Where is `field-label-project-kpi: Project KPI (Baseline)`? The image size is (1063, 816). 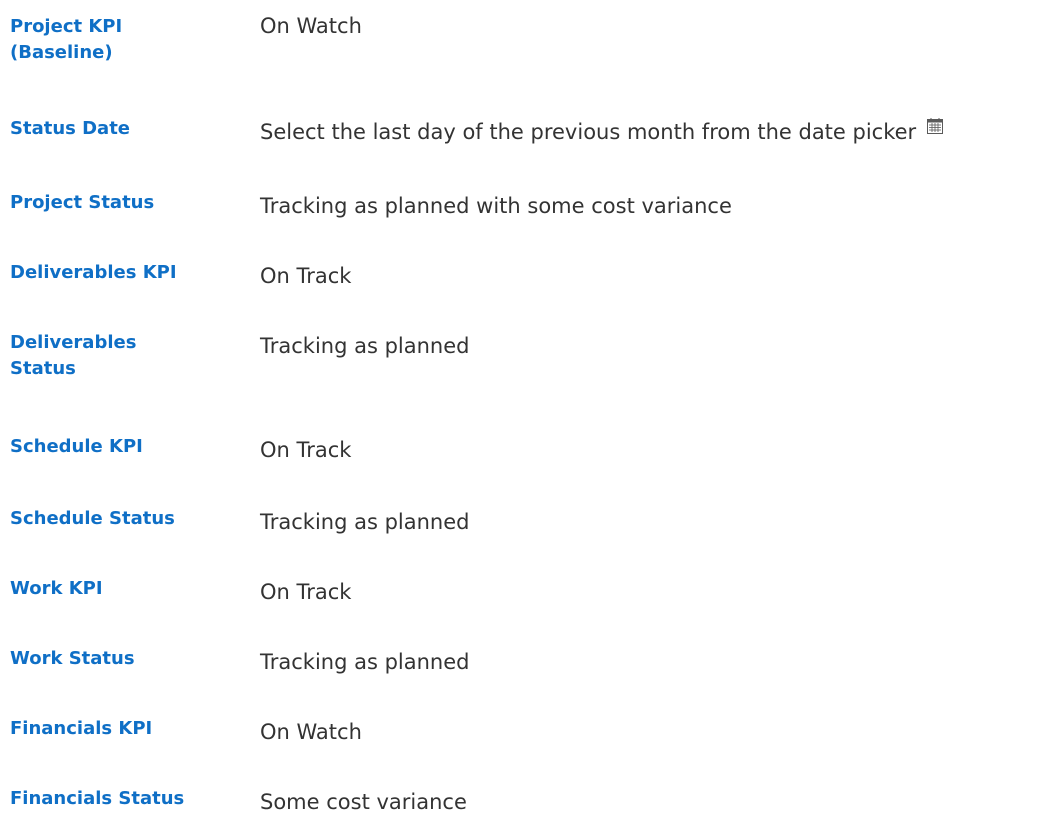
field-label-project-kpi: Project KPI (Baseline) is located at coordinates (110, 40).